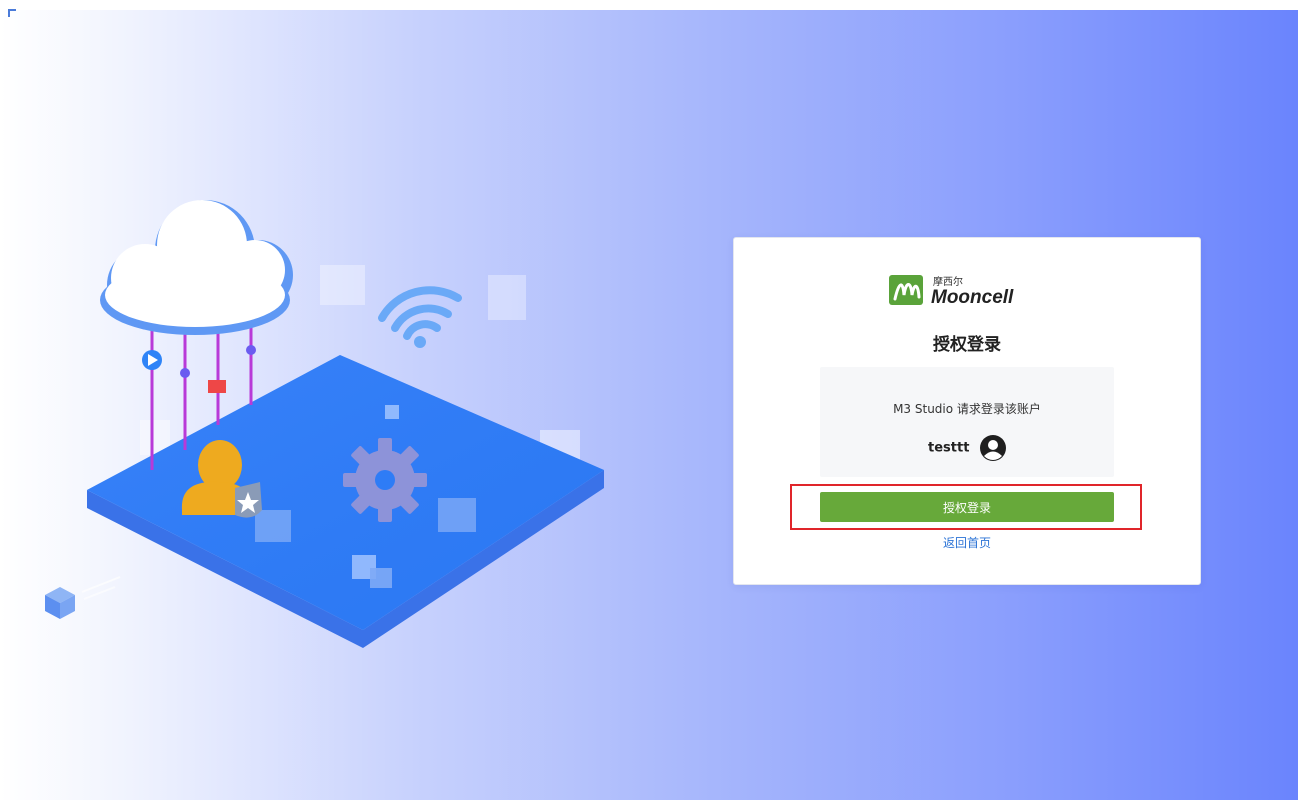  I want to click on account-row: testtt, so click(967, 448).